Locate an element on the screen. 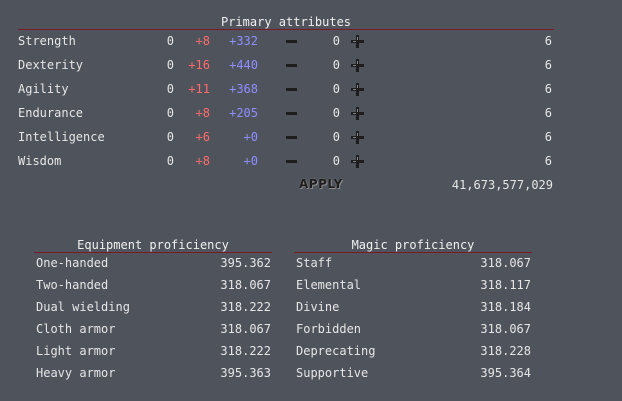  attribute-row-intelligence: Intelligence 0 +6 +0 0 6 is located at coordinates (288, 137).